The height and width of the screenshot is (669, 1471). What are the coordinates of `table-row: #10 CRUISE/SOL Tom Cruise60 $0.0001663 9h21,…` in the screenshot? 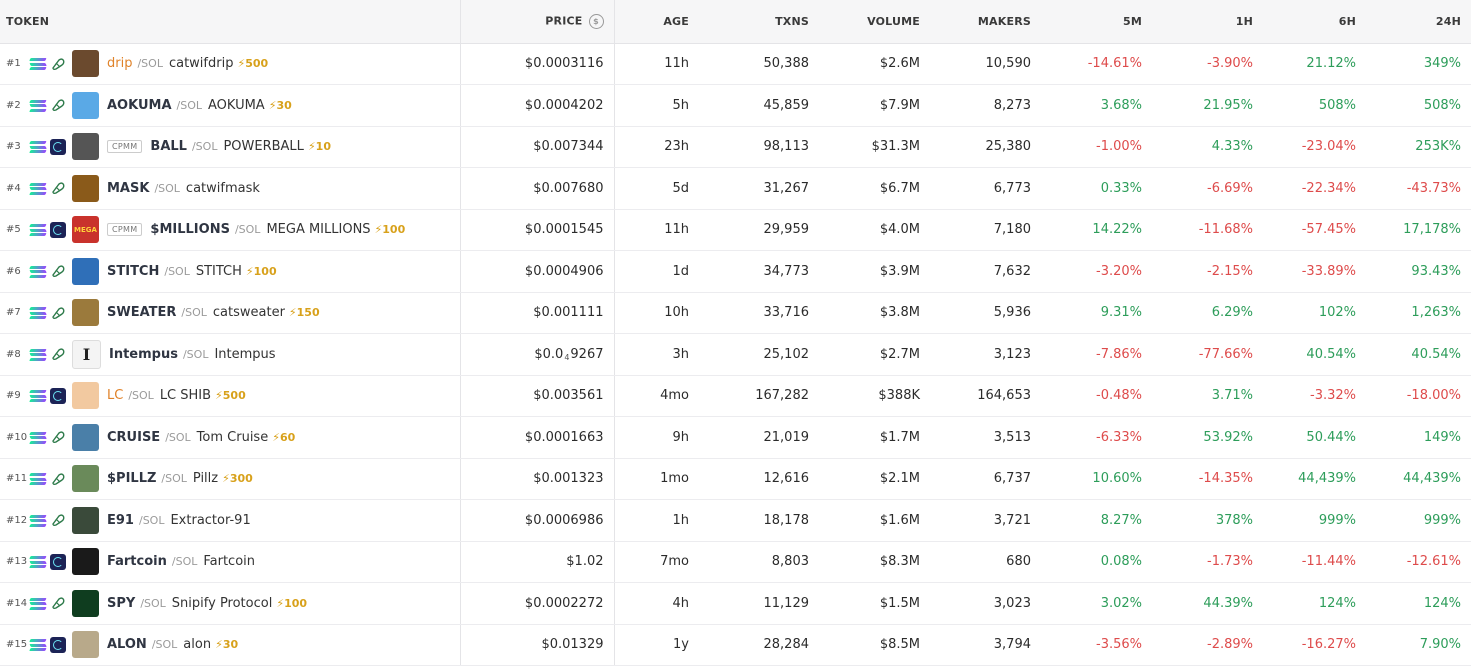 It's located at (735, 437).